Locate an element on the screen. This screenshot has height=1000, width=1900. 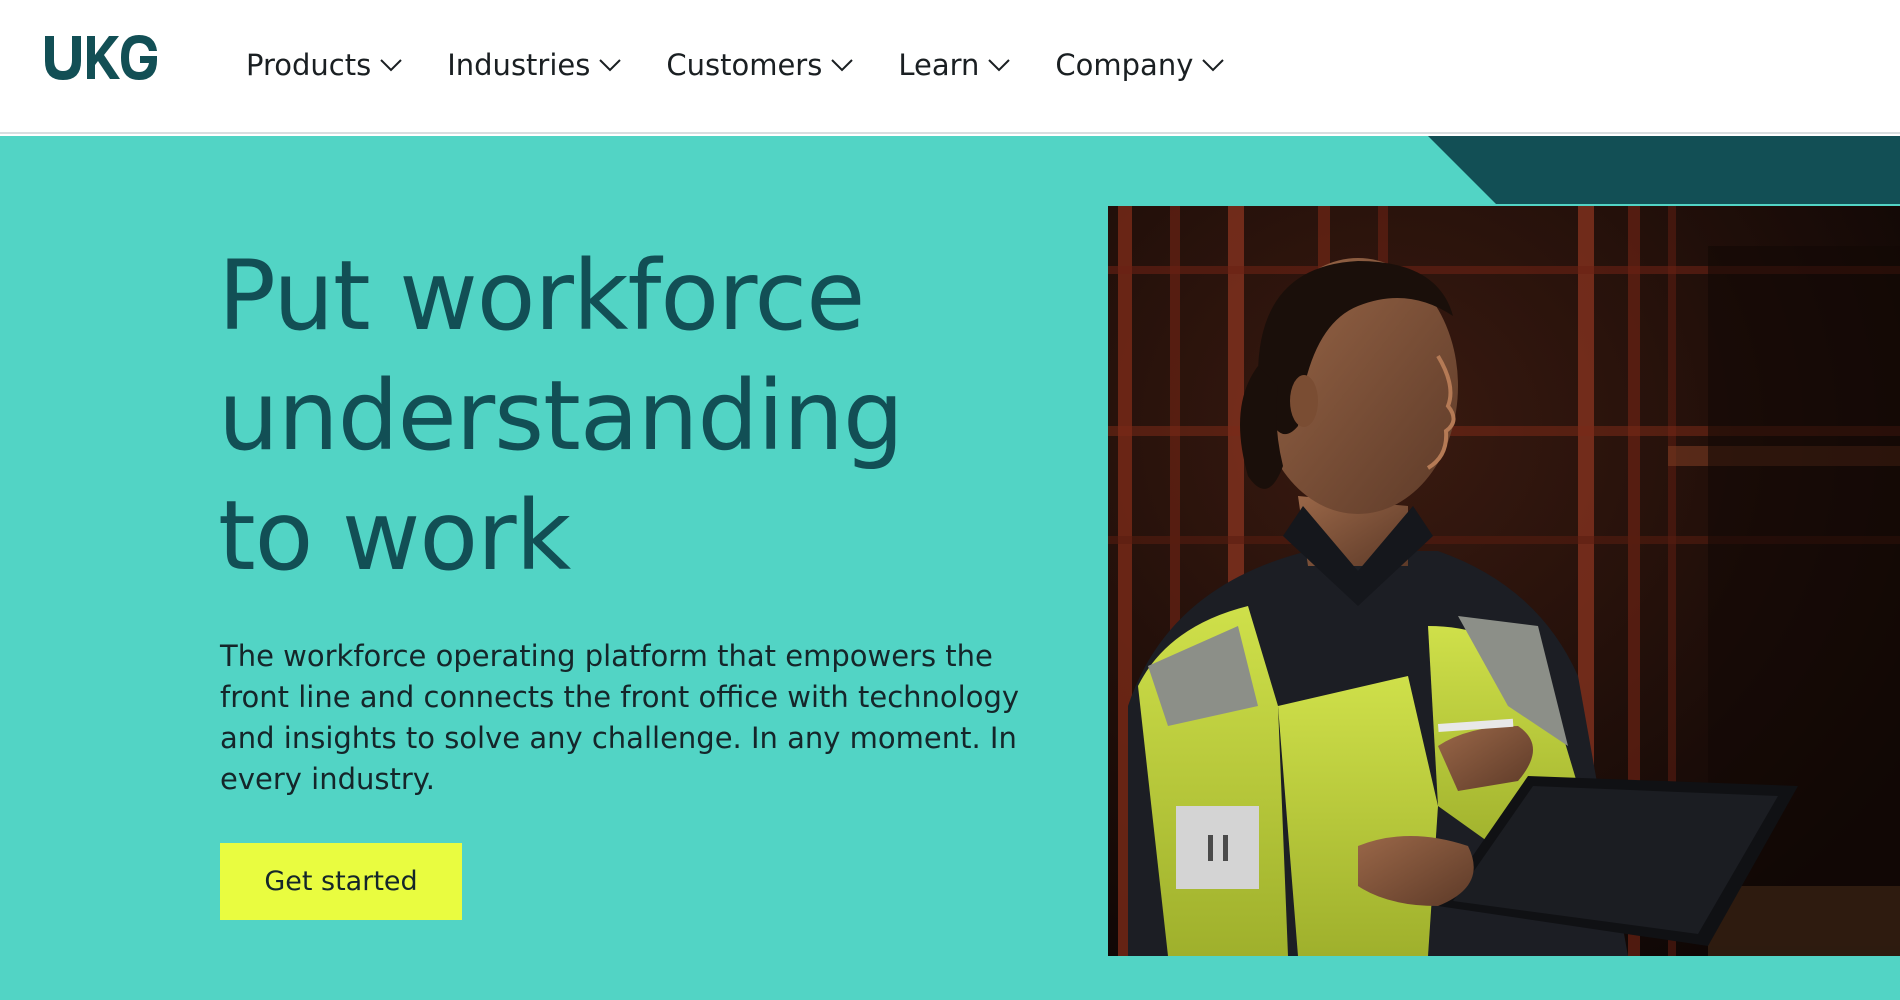
nav-company: Company is located at coordinates (1140, 65).